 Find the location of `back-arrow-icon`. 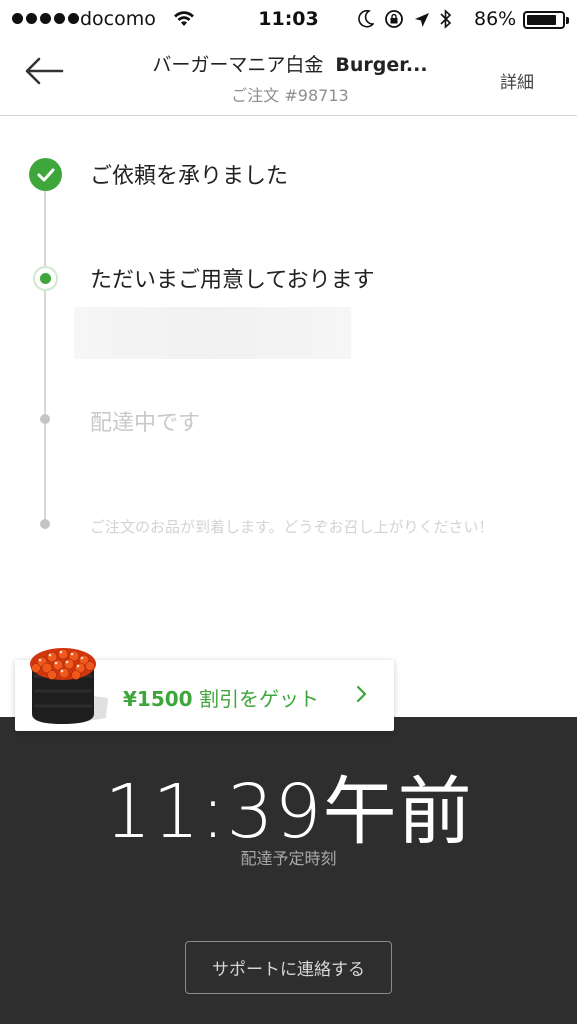

back-arrow-icon is located at coordinates (44, 73).